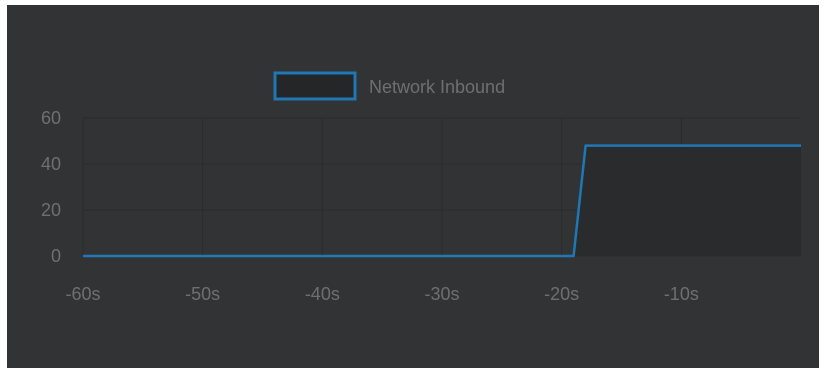  I want to click on legend-label: Network Inbound, so click(437, 87).